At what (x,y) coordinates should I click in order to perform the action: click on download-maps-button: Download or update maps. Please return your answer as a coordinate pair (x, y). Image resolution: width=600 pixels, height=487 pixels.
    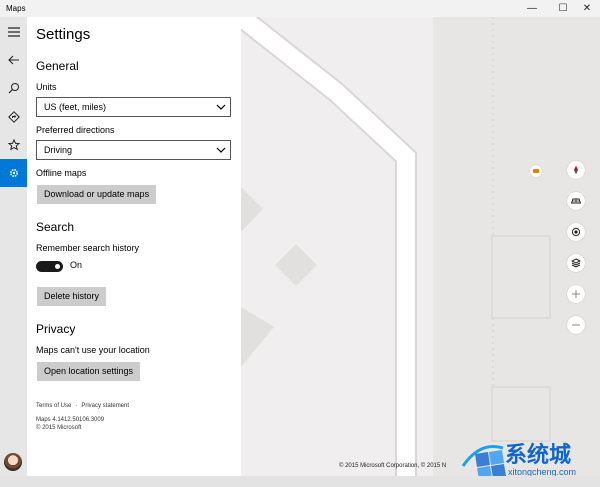
    Looking at the image, I should click on (97, 194).